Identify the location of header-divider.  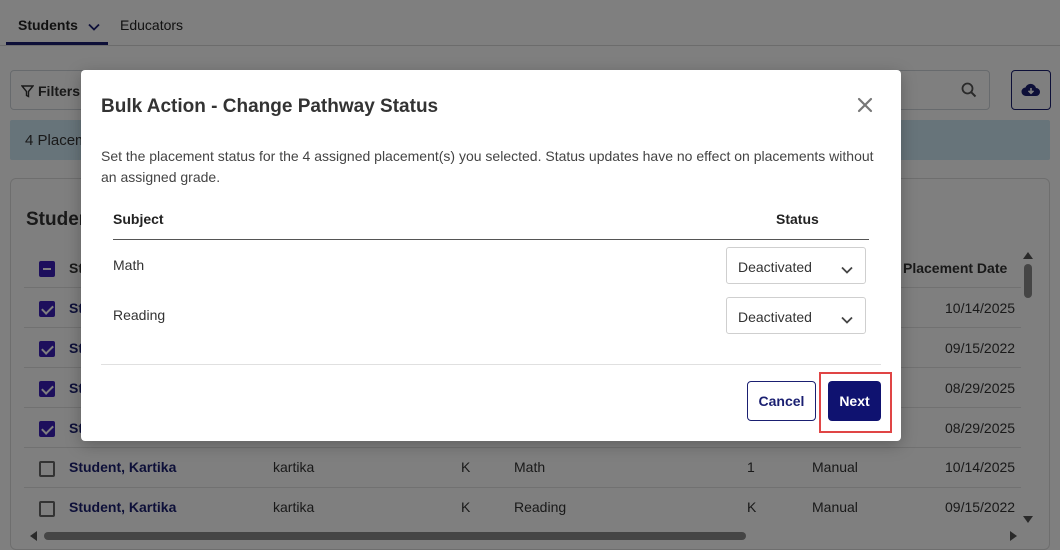
(491, 239).